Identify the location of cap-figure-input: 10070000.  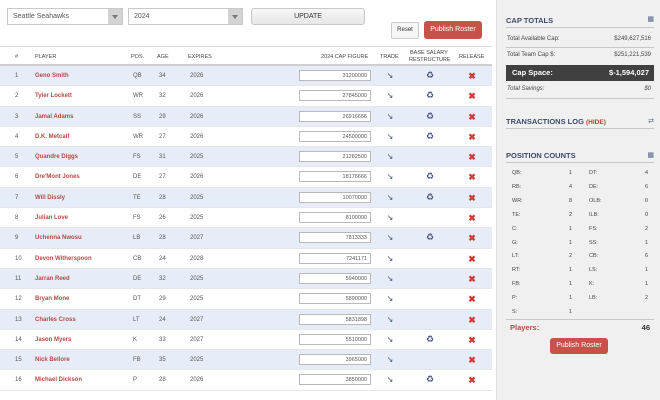
(335, 197).